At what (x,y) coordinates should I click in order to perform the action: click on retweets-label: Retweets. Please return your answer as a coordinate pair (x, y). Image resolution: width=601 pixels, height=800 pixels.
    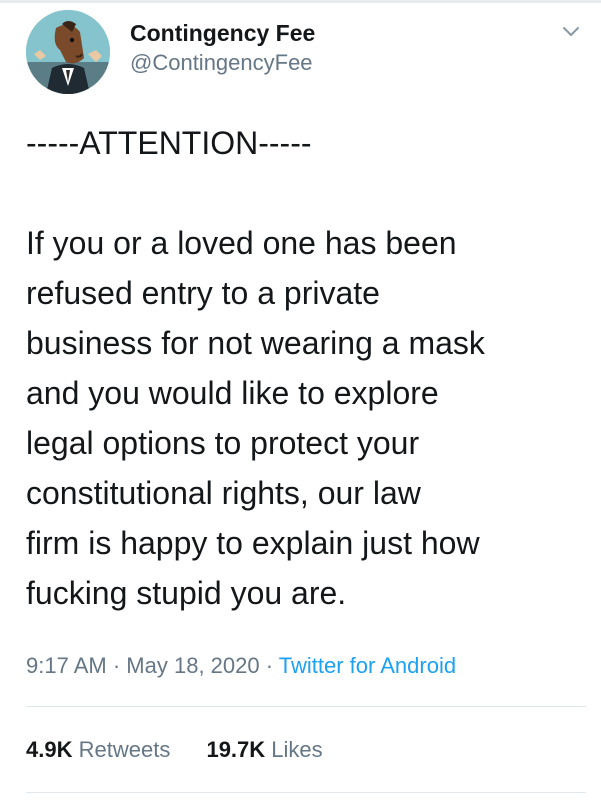
    Looking at the image, I should click on (124, 749).